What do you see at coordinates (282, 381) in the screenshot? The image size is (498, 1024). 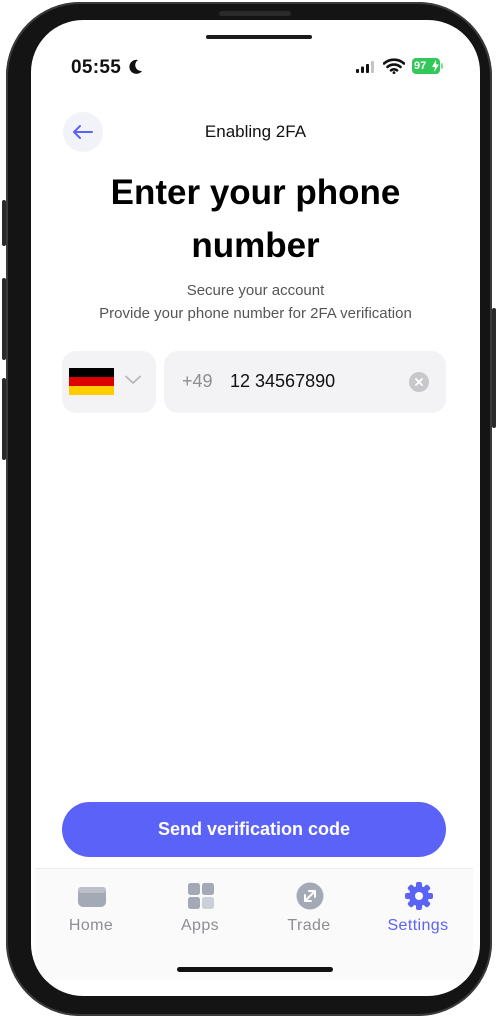 I see `phone-number-input: 12 34567890` at bounding box center [282, 381].